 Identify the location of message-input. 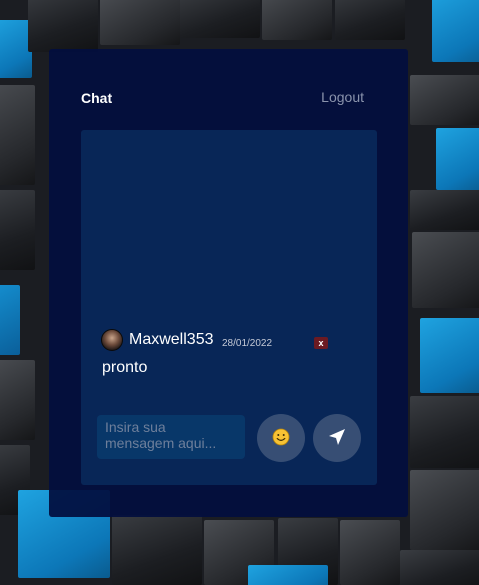
(171, 437).